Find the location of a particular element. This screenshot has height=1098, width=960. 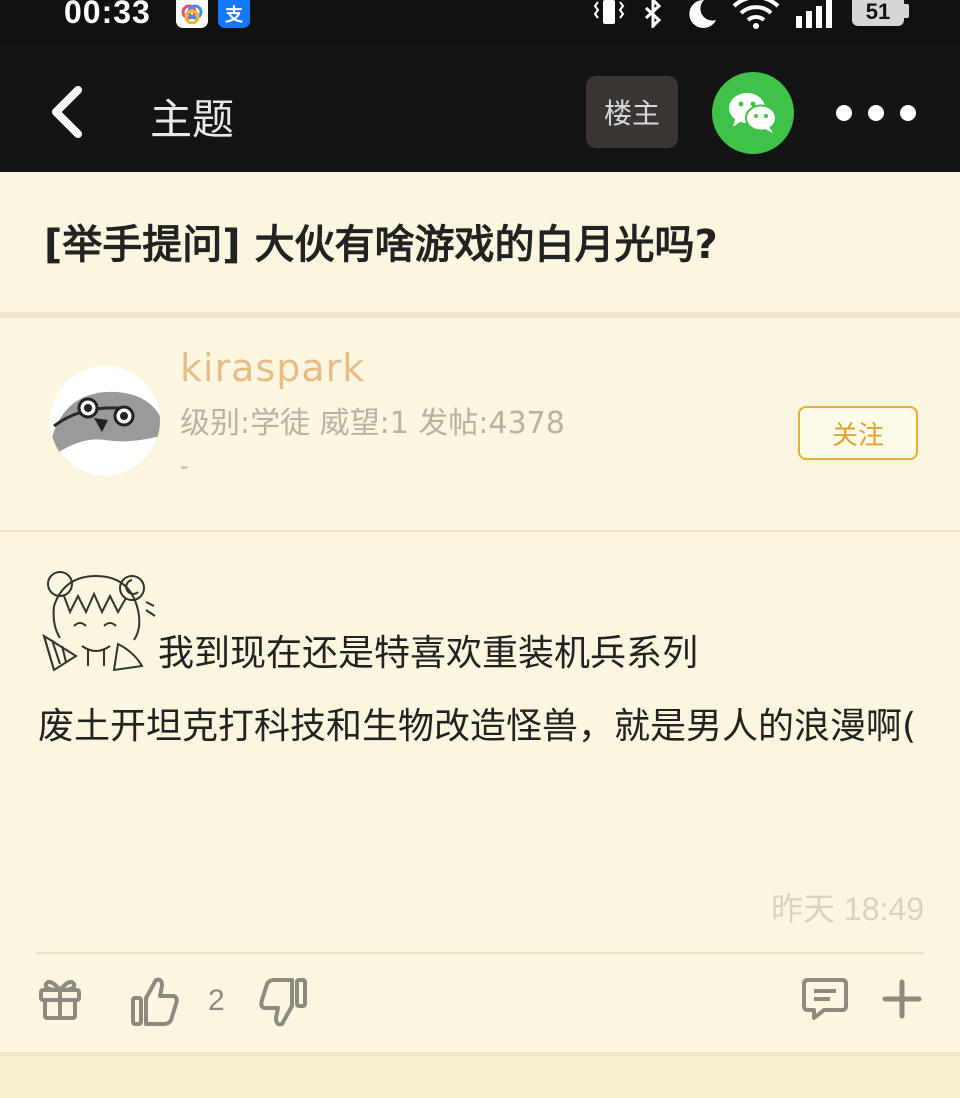

bluetooth-icon is located at coordinates (653, 14).